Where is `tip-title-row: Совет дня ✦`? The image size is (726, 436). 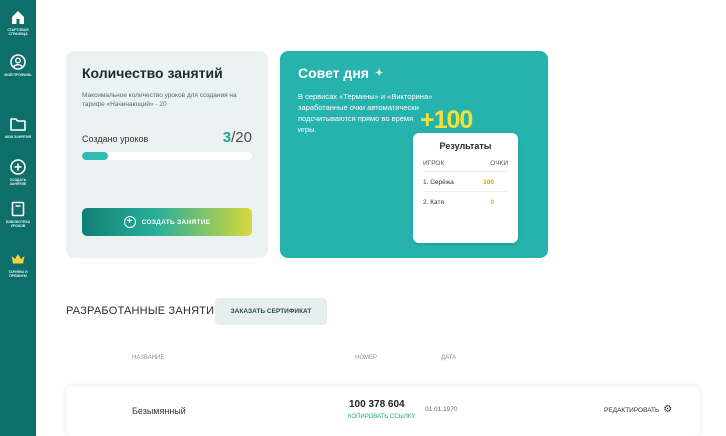 tip-title-row: Совет дня ✦ is located at coordinates (414, 73).